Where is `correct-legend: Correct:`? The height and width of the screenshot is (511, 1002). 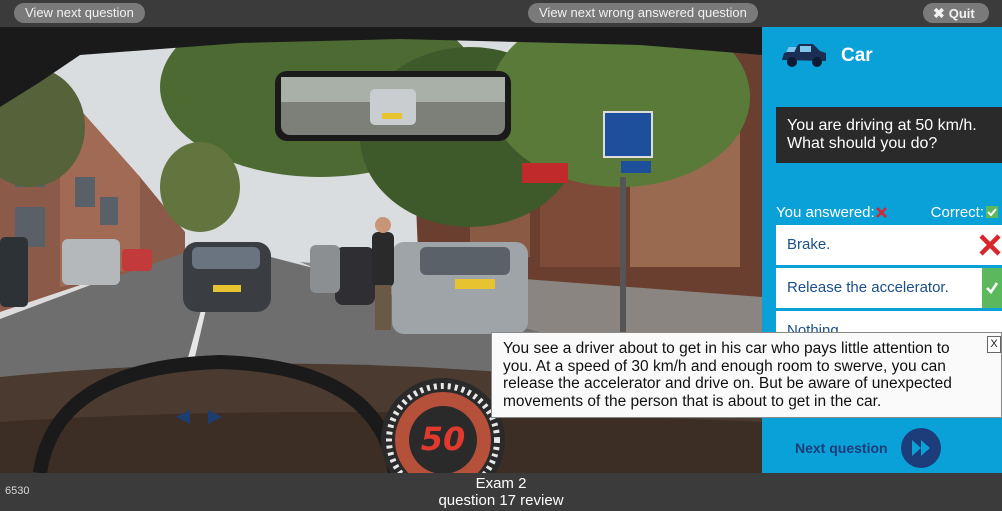 correct-legend: Correct: is located at coordinates (964, 212).